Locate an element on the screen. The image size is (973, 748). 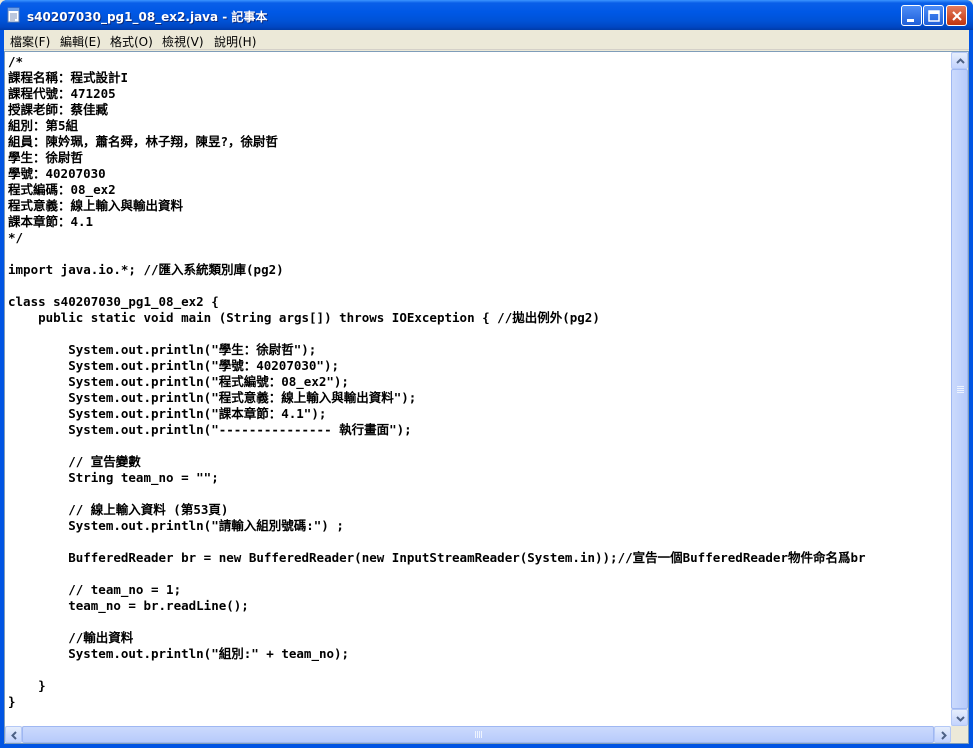
horizontal-scrollbar is located at coordinates (478, 734).